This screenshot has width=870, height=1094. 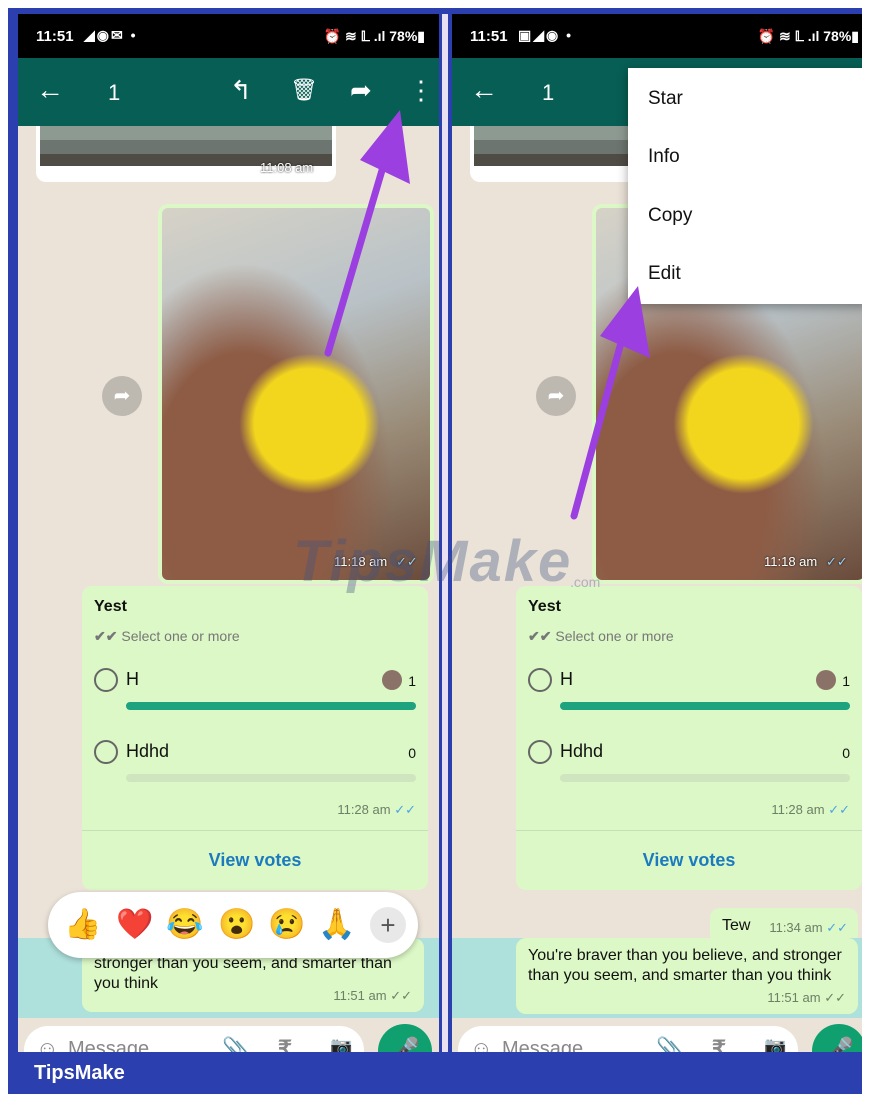 What do you see at coordinates (228, 36) in the screenshot?
I see `status-bar: 11:51 ◢◉✉ • ⏰ ≋ 𝕃 .ıl 78%▮` at bounding box center [228, 36].